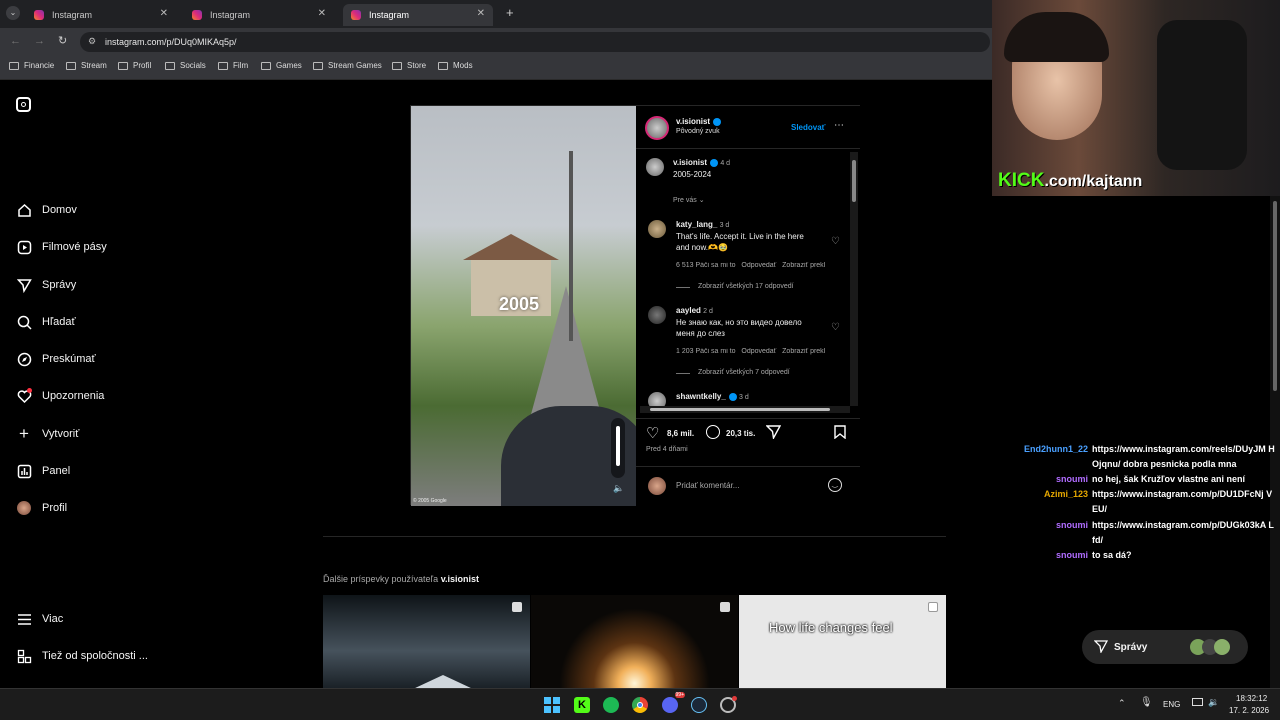 The height and width of the screenshot is (720, 1280). Describe the element at coordinates (690, 162) in the screenshot. I see `caption-user: v.isionist` at that location.